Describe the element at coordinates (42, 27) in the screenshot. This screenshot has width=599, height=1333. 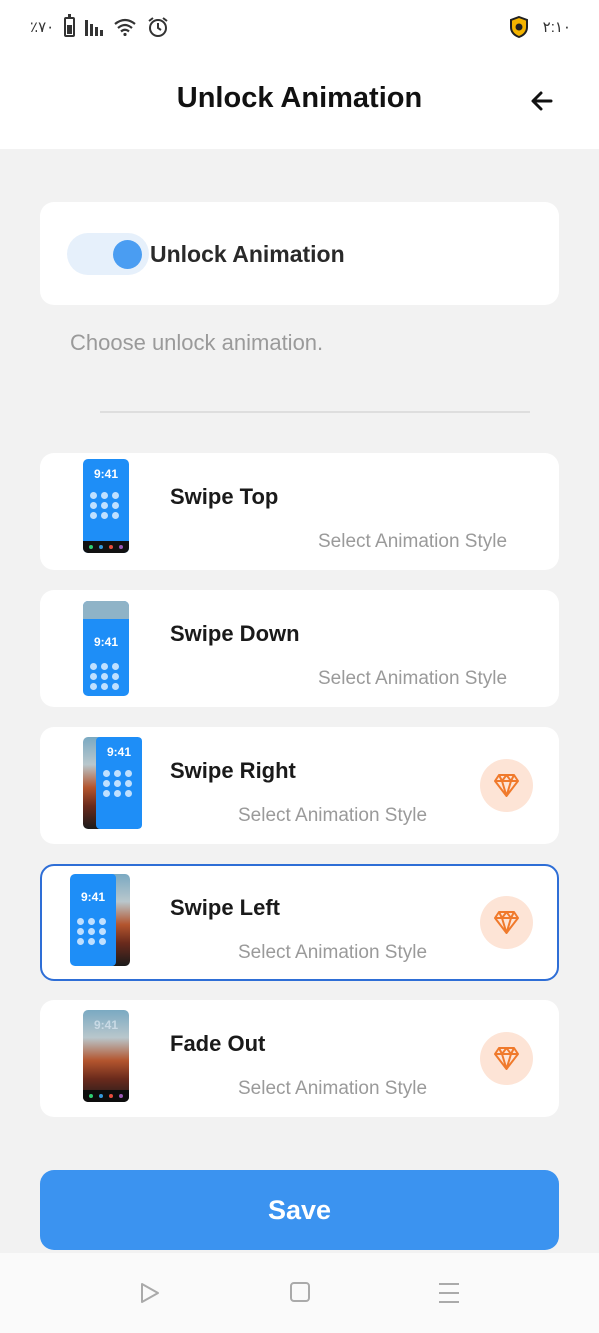
I see `battery-percent: ٪٧٠` at that location.